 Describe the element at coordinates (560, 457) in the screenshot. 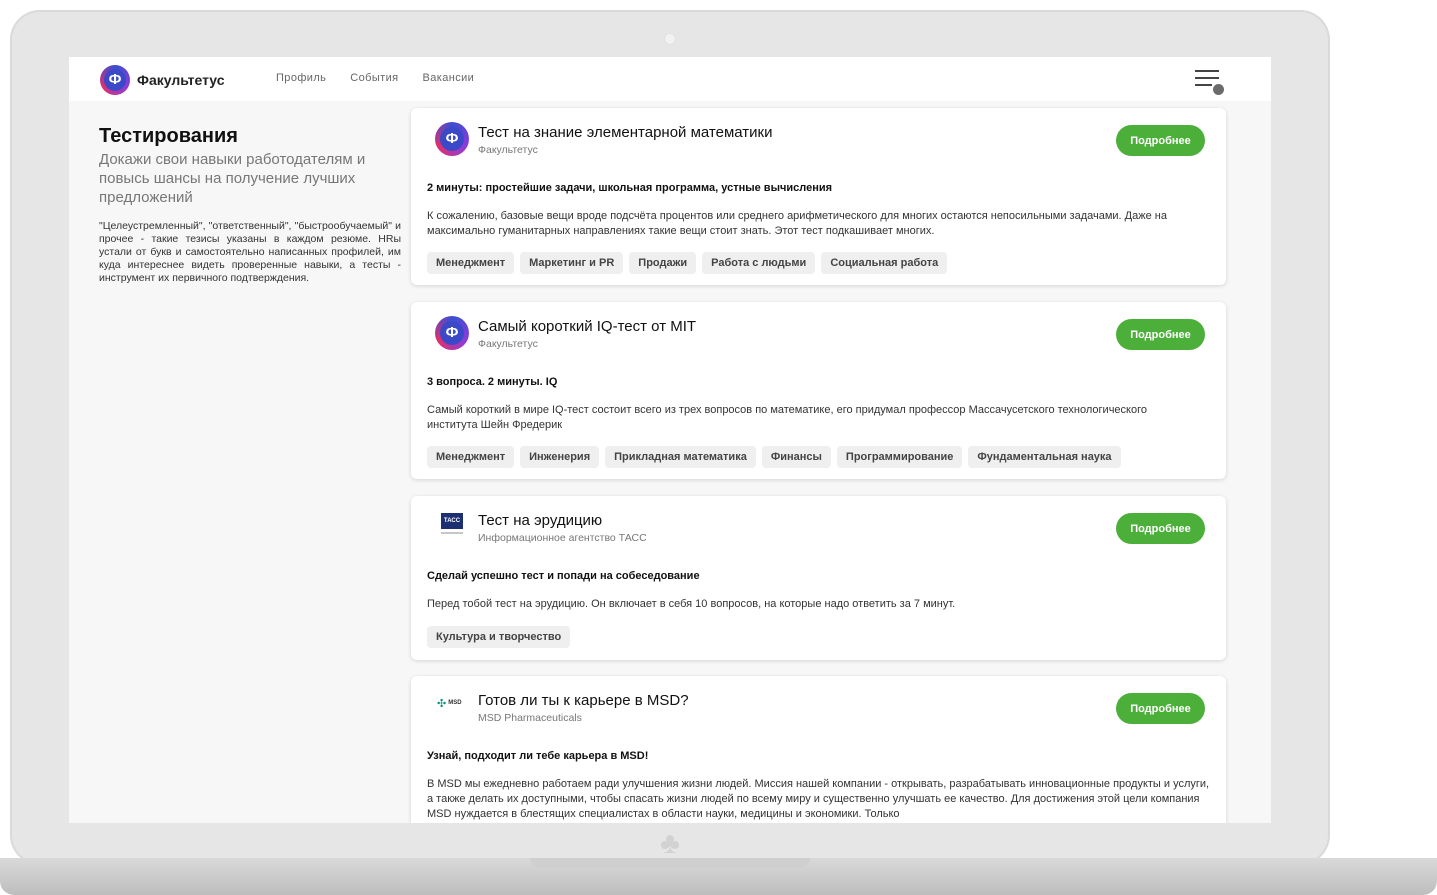

I see `tag: Инженерия` at that location.